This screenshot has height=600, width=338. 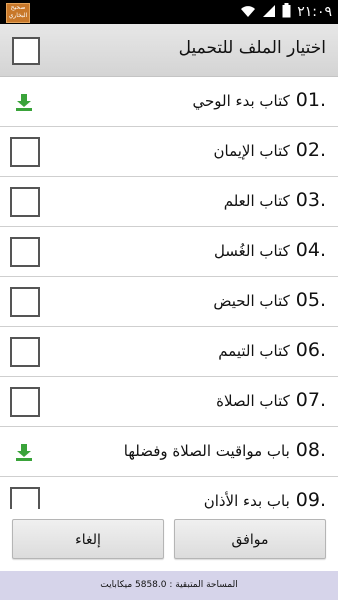 What do you see at coordinates (272, 350) in the screenshot?
I see `item-label: كتاب التيمم 06.` at bounding box center [272, 350].